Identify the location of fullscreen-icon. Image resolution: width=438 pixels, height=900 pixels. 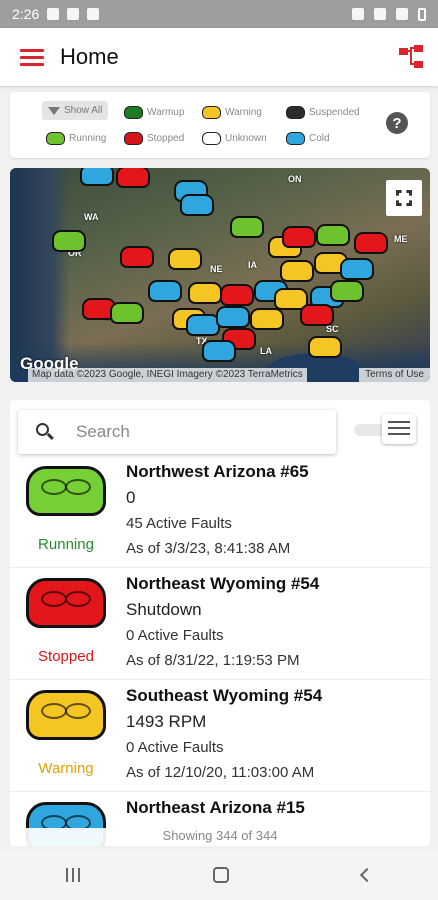
(404, 198).